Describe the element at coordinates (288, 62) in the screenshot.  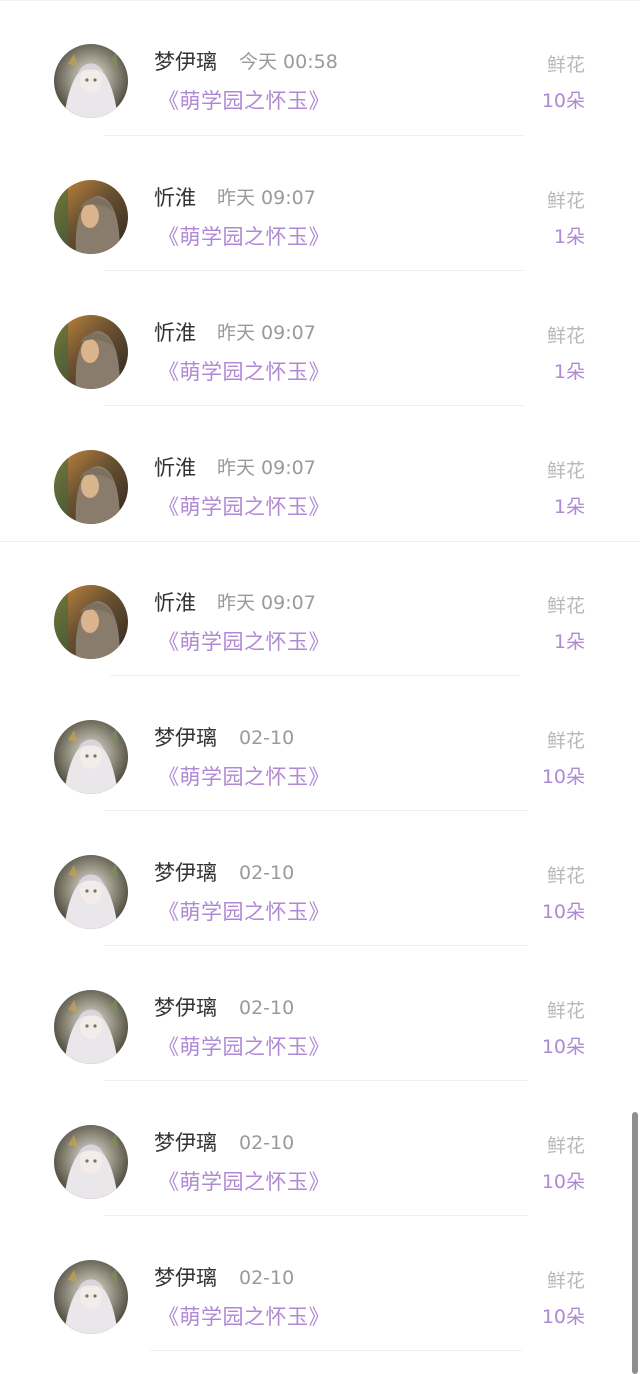
I see `send-time: 今天 00:58` at that location.